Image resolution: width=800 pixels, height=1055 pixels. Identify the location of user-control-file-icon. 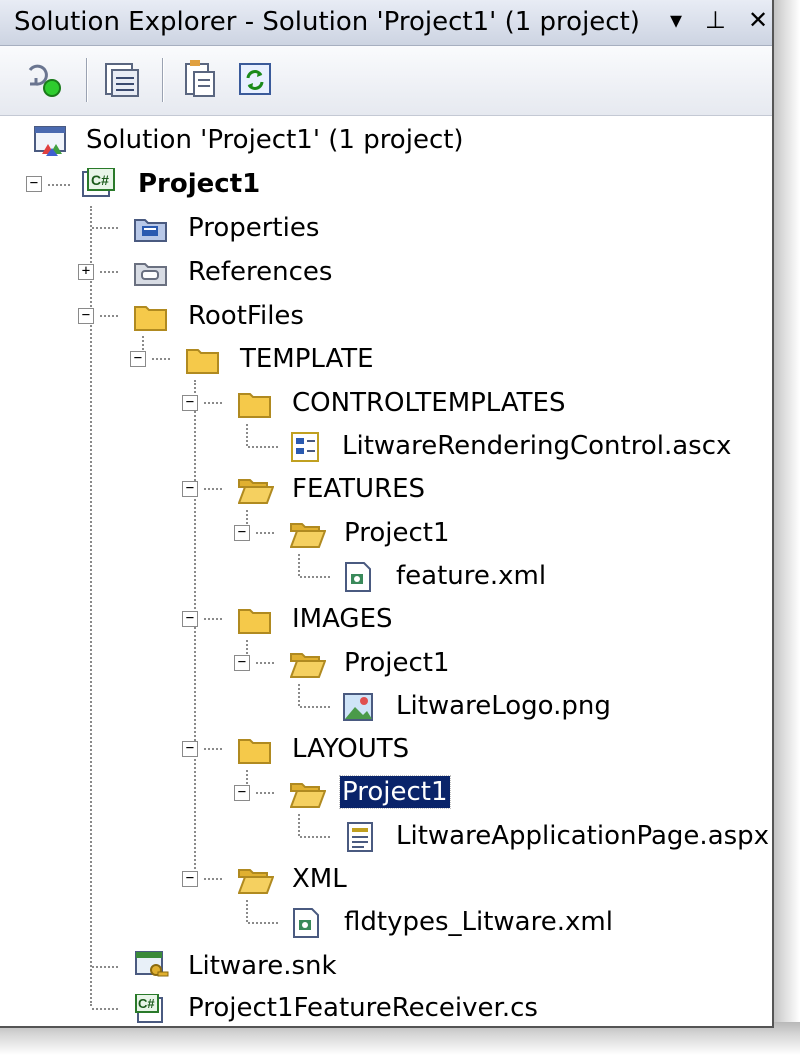
(305, 447).